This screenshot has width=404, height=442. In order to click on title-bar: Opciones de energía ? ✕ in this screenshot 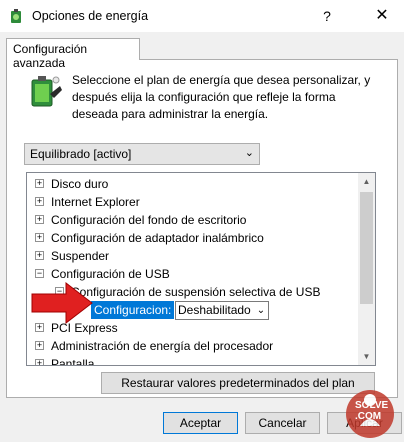, I will do `click(202, 16)`.